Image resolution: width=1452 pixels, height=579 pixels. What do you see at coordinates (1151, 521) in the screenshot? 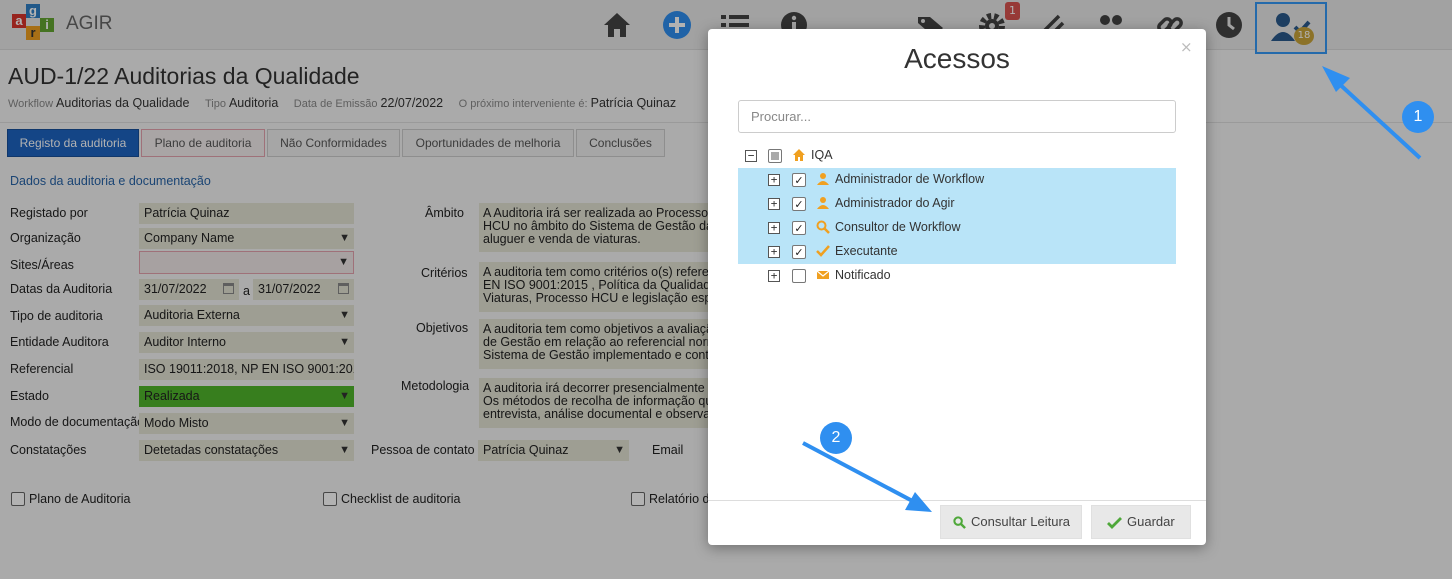
I see `guardar-label: Guardar` at bounding box center [1151, 521].